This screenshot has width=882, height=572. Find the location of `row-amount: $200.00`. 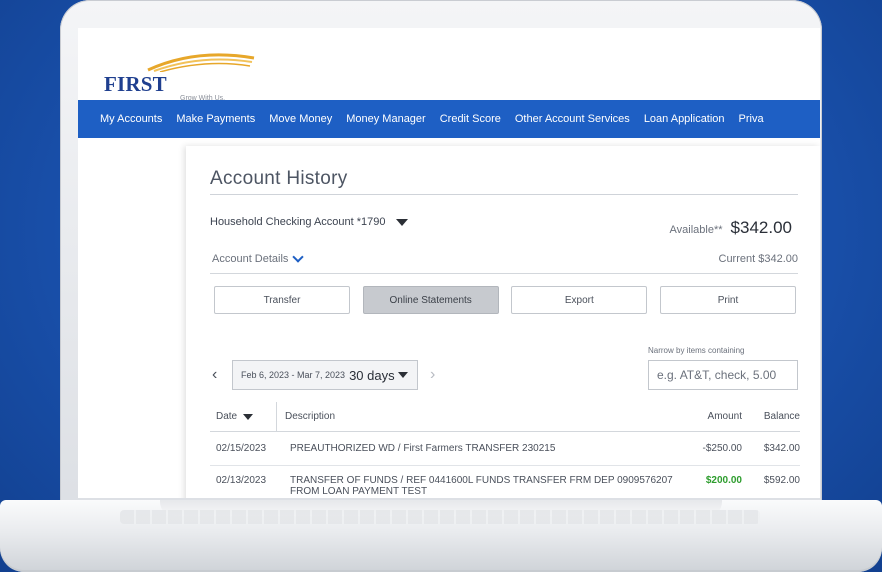

row-amount: $200.00 is located at coordinates (723, 480).